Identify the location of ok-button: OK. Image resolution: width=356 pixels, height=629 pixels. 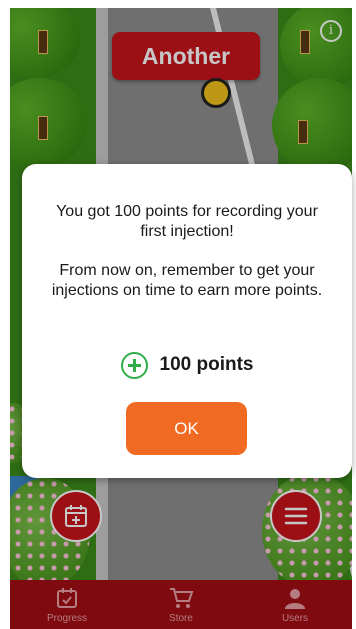
(186, 428).